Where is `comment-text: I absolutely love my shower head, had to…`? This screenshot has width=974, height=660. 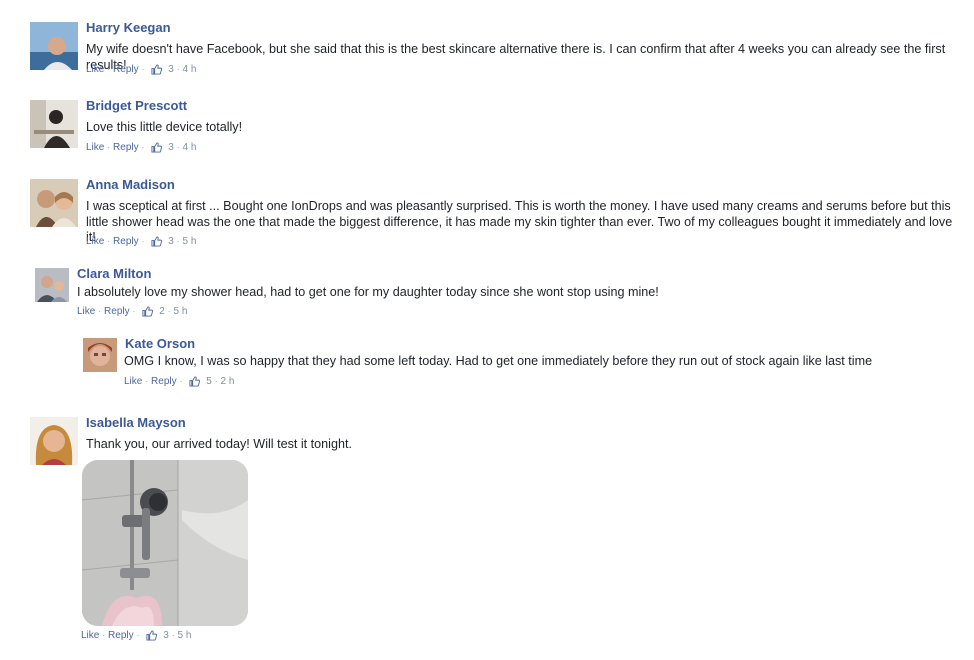
comment-text: I absolutely love my shower head, had to… is located at coordinates (368, 292).